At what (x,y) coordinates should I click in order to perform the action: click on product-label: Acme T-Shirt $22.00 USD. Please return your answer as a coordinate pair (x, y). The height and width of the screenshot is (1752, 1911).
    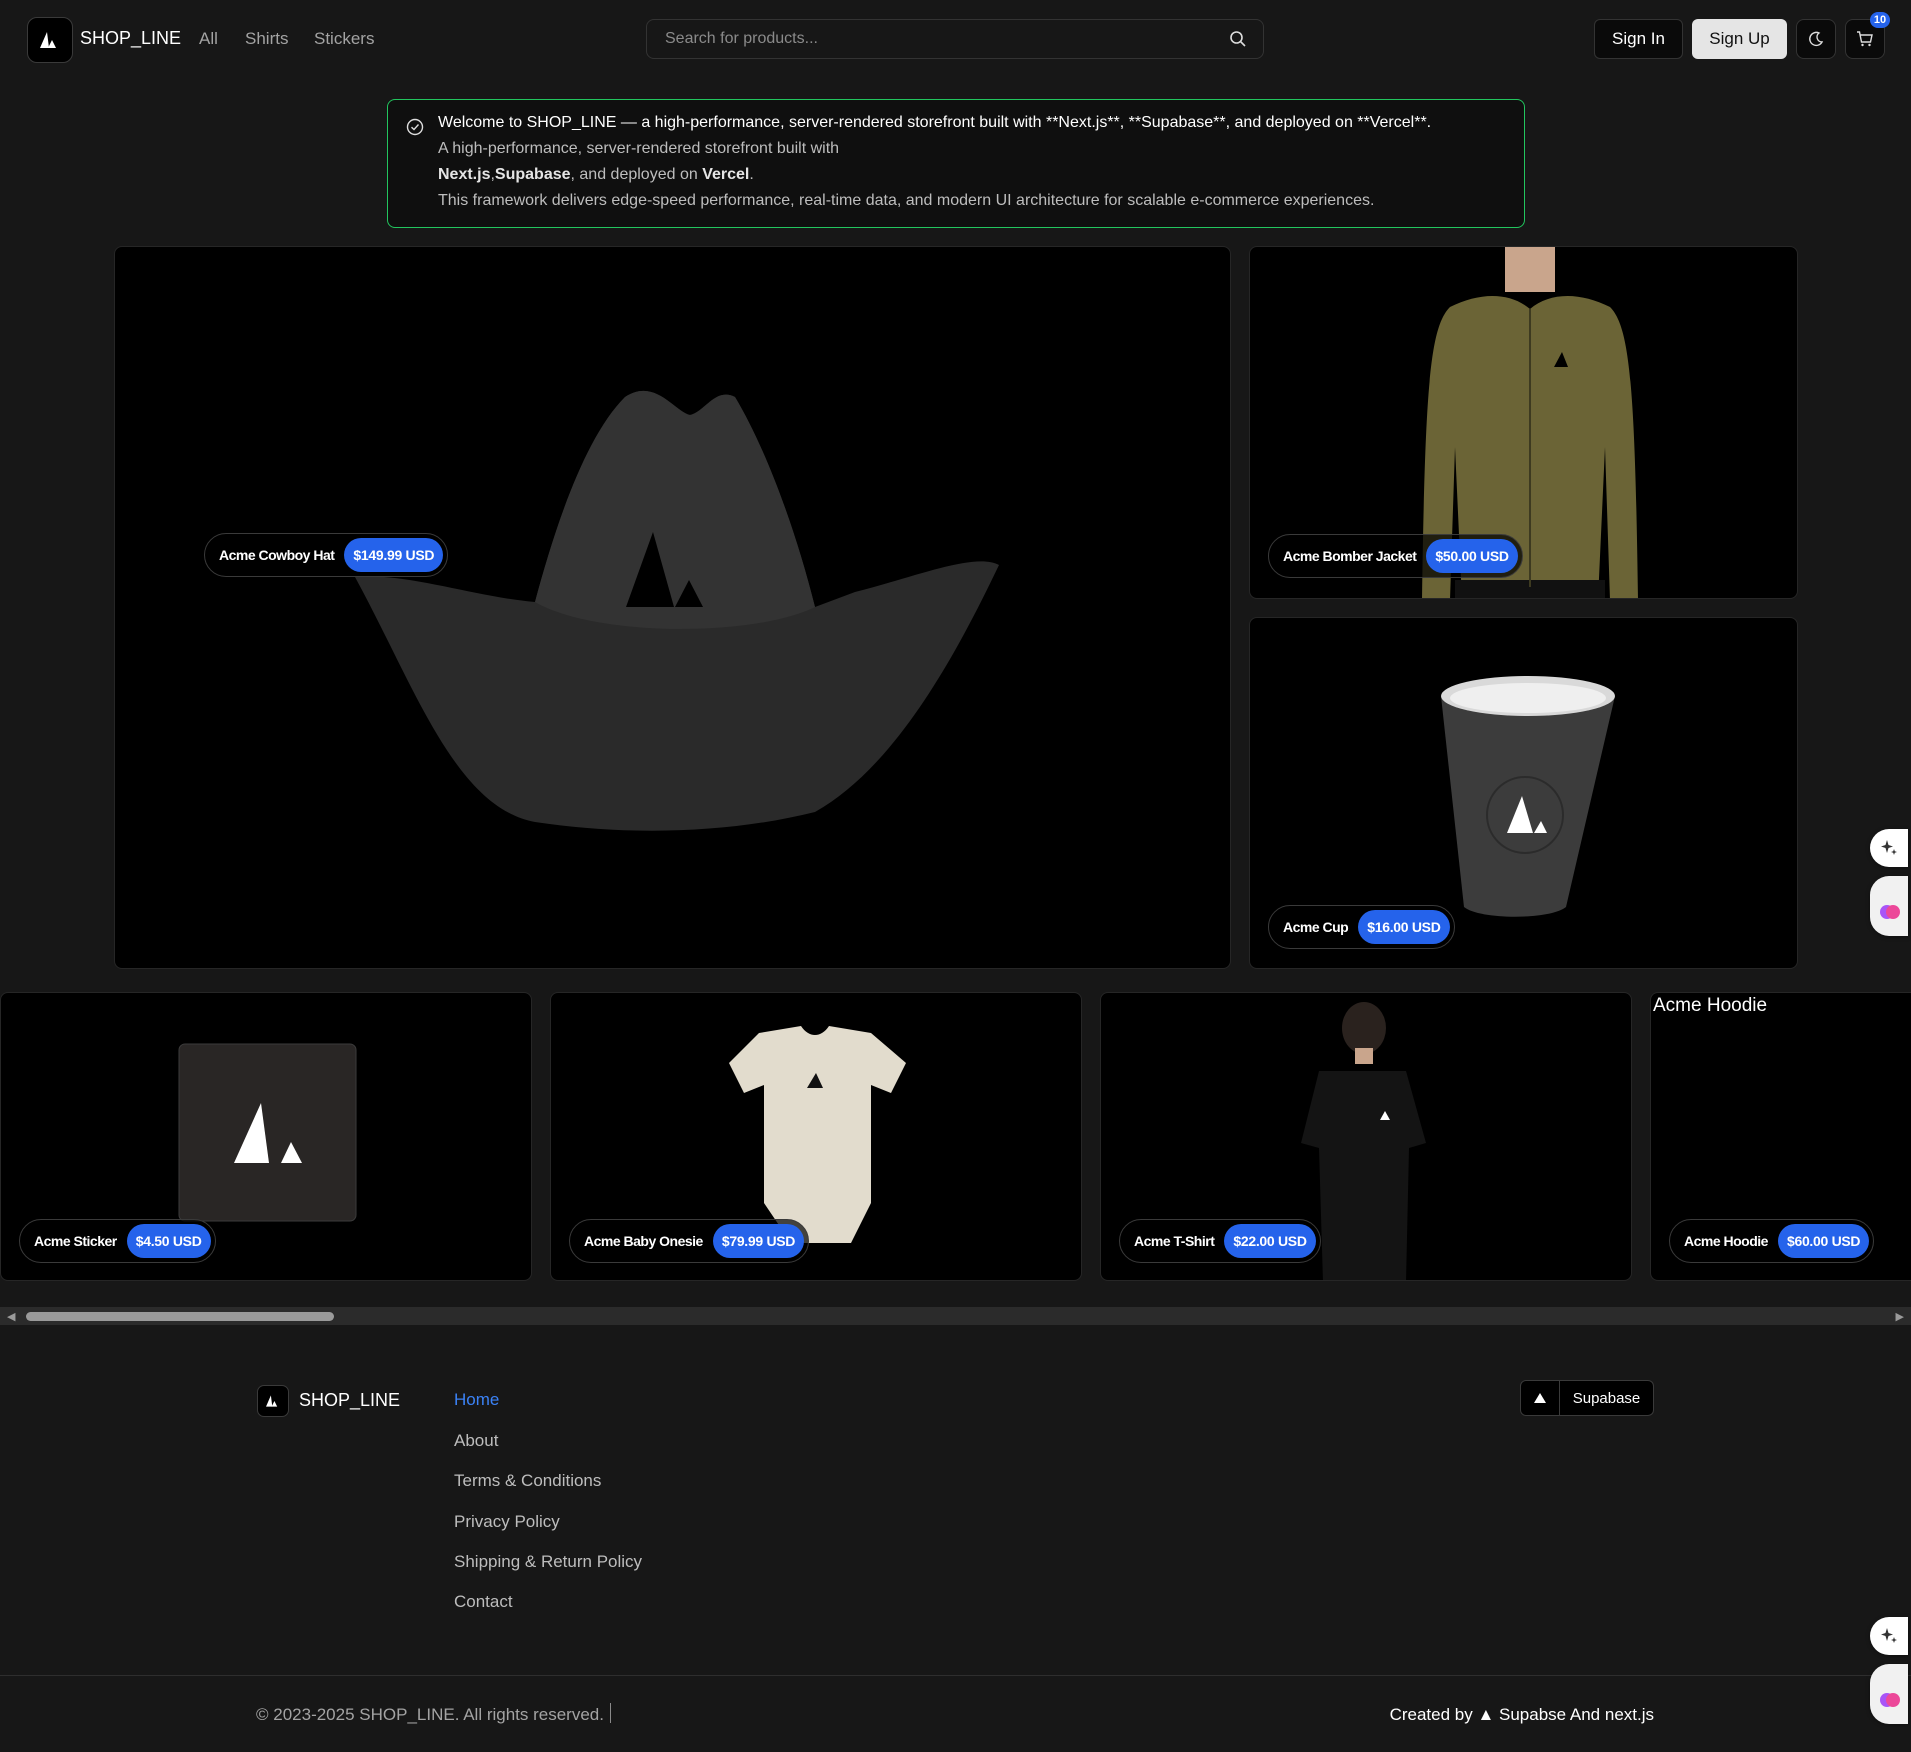
    Looking at the image, I should click on (1220, 1241).